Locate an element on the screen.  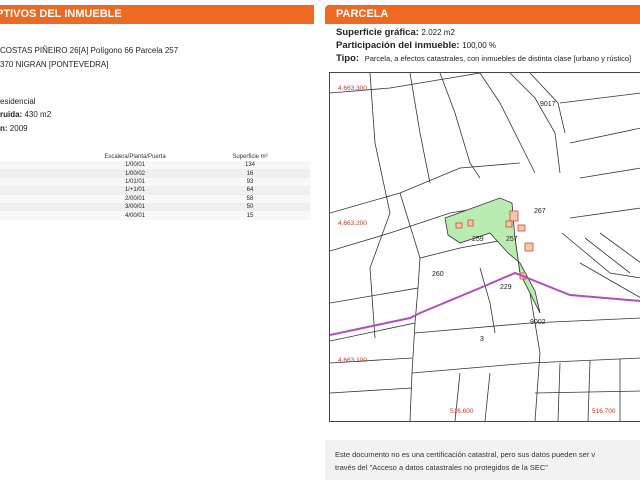
coord-label: 4.663.300 is located at coordinates (352, 88).